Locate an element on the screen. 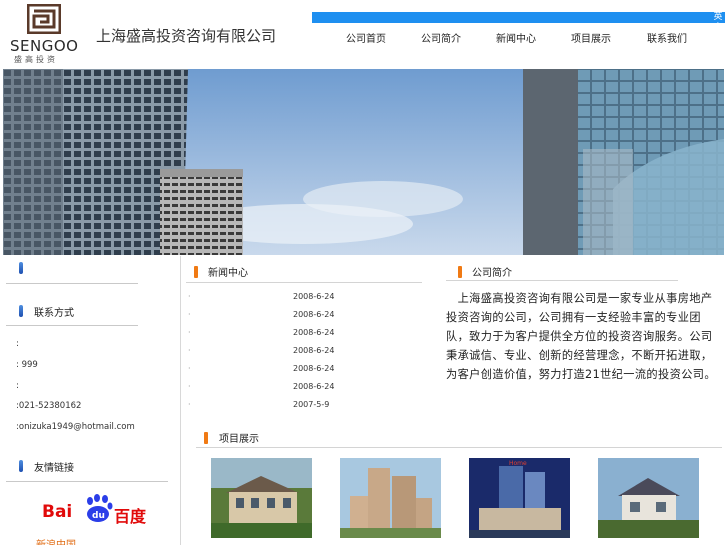 The height and width of the screenshot is (545, 727). logo-wordmark: SENGOO is located at coordinates (44, 46).